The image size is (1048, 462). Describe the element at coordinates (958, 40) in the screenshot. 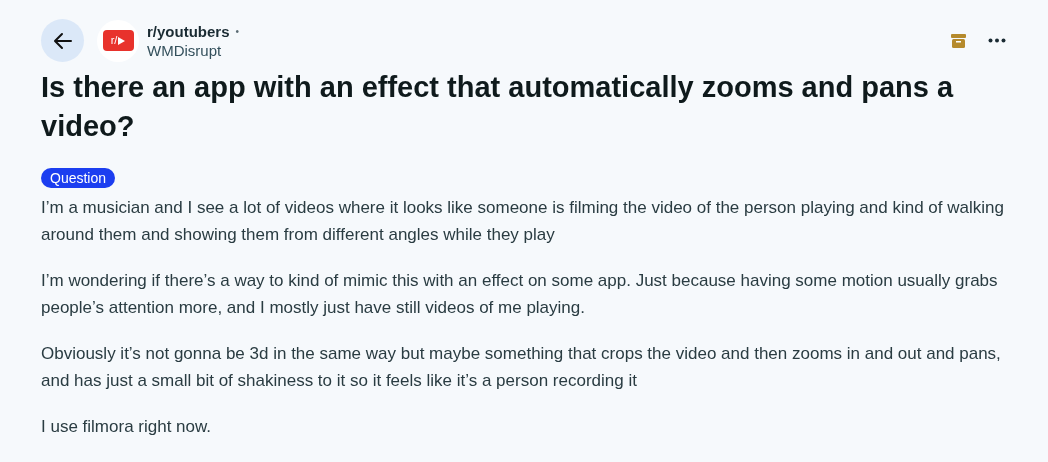

I see `archive-icon` at that location.